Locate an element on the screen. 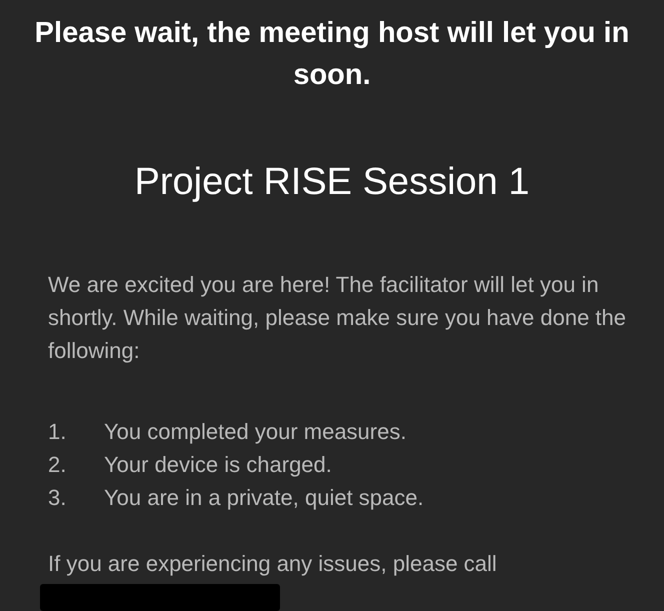  help-text: If you are experiencing any issues, please call is located at coordinates (273, 564).